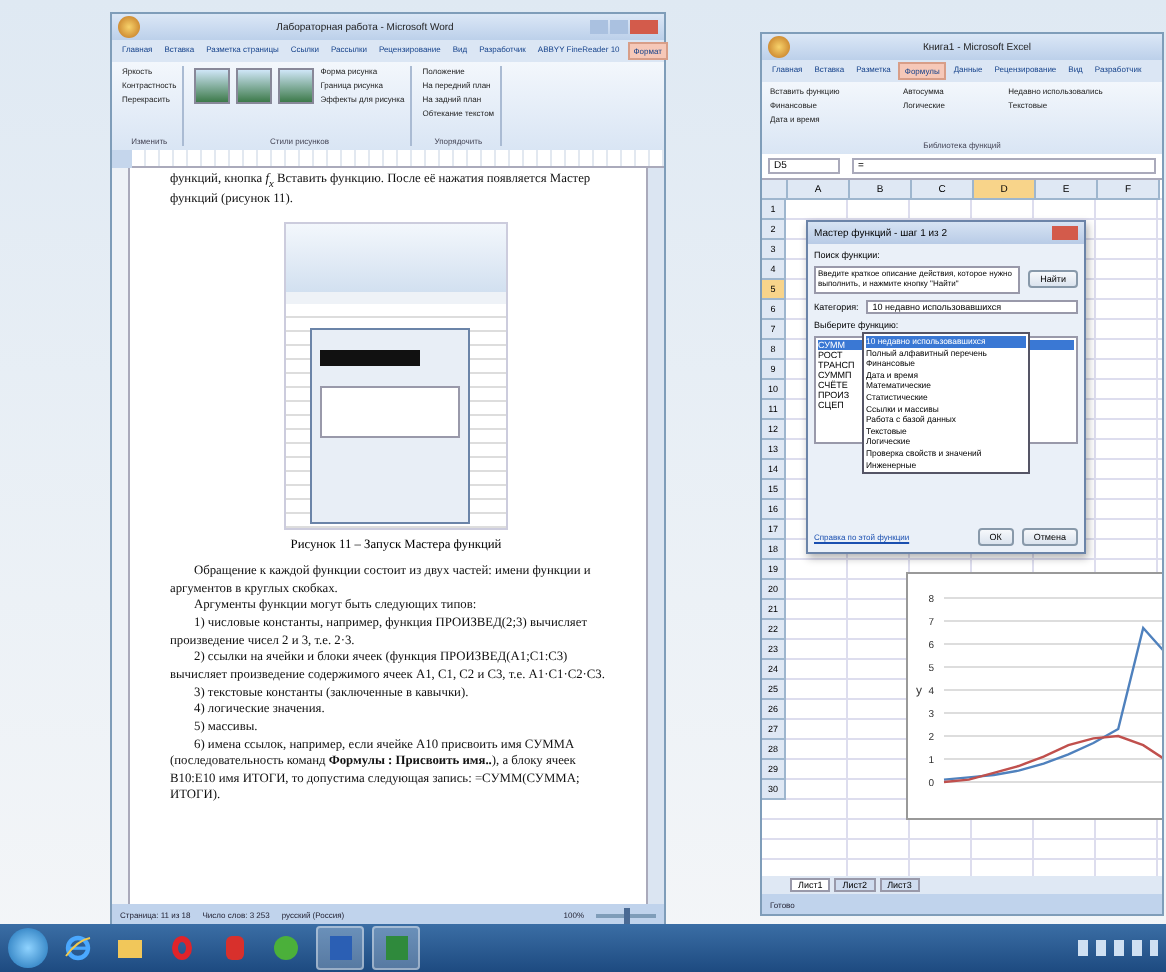 Image resolution: width=1166 pixels, height=972 pixels. Describe the element at coordinates (78, 948) in the screenshot. I see `browser-icon` at that location.